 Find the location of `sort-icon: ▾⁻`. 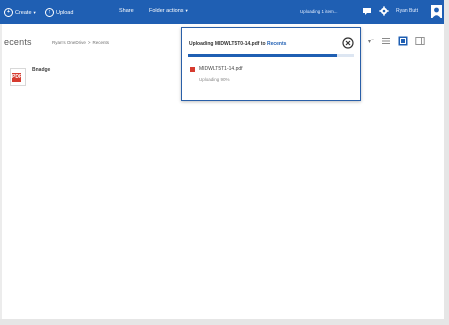

sort-icon: ▾⁻ is located at coordinates (371, 41).